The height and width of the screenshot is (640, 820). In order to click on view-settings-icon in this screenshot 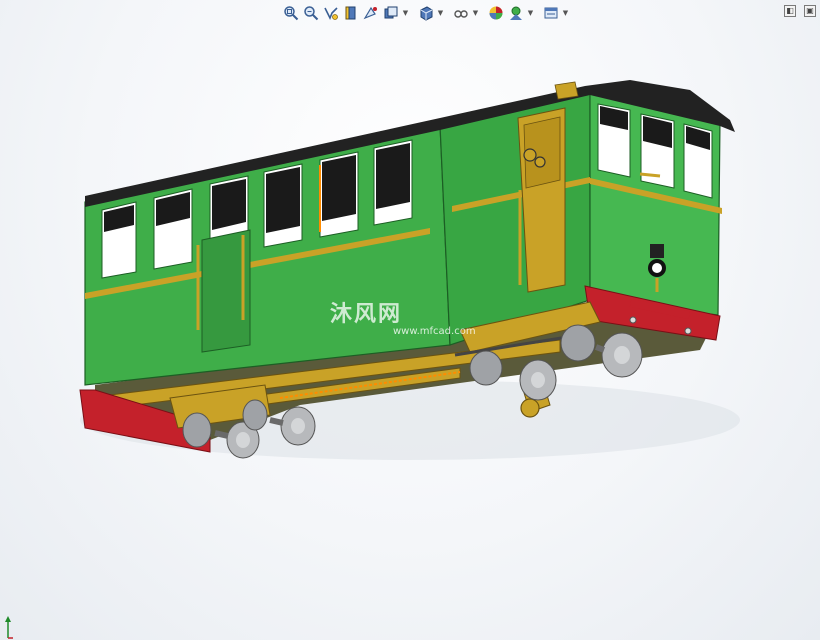, I will do `click(551, 13)`.